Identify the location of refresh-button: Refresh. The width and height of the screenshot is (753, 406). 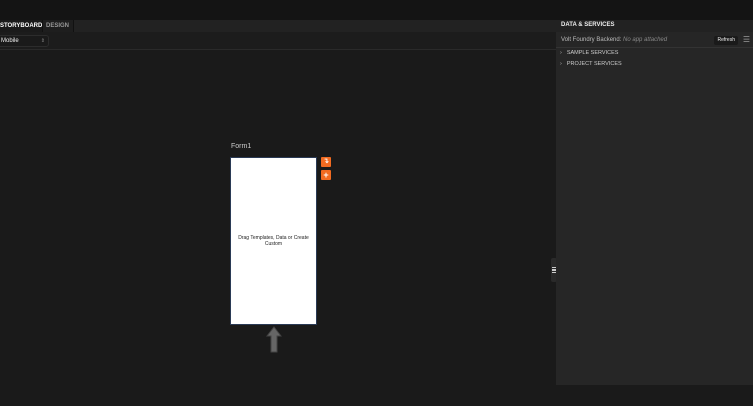
(726, 40).